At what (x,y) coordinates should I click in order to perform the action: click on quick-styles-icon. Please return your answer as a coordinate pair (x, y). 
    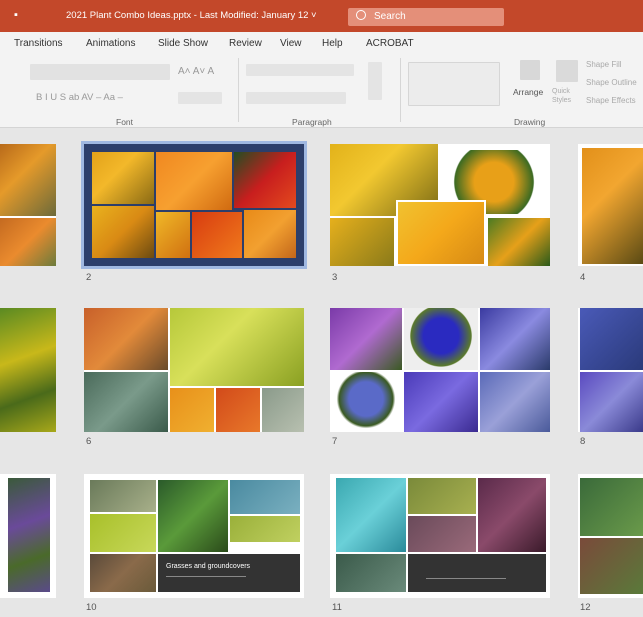
    Looking at the image, I should click on (567, 71).